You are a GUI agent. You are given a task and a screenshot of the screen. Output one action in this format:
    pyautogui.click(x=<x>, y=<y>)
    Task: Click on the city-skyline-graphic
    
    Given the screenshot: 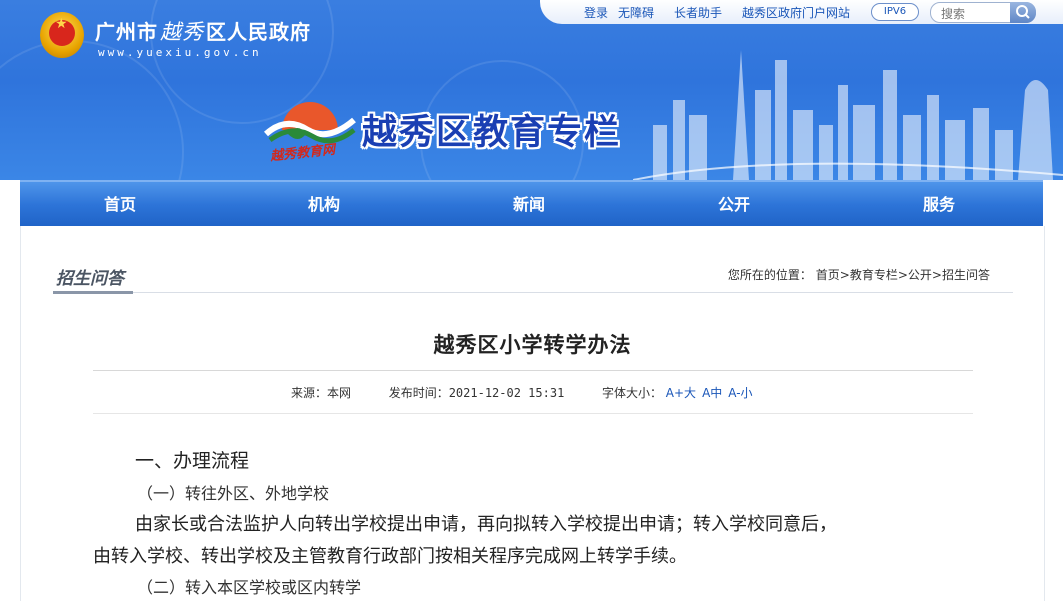 What is the action you would take?
    pyautogui.click(x=848, y=115)
    